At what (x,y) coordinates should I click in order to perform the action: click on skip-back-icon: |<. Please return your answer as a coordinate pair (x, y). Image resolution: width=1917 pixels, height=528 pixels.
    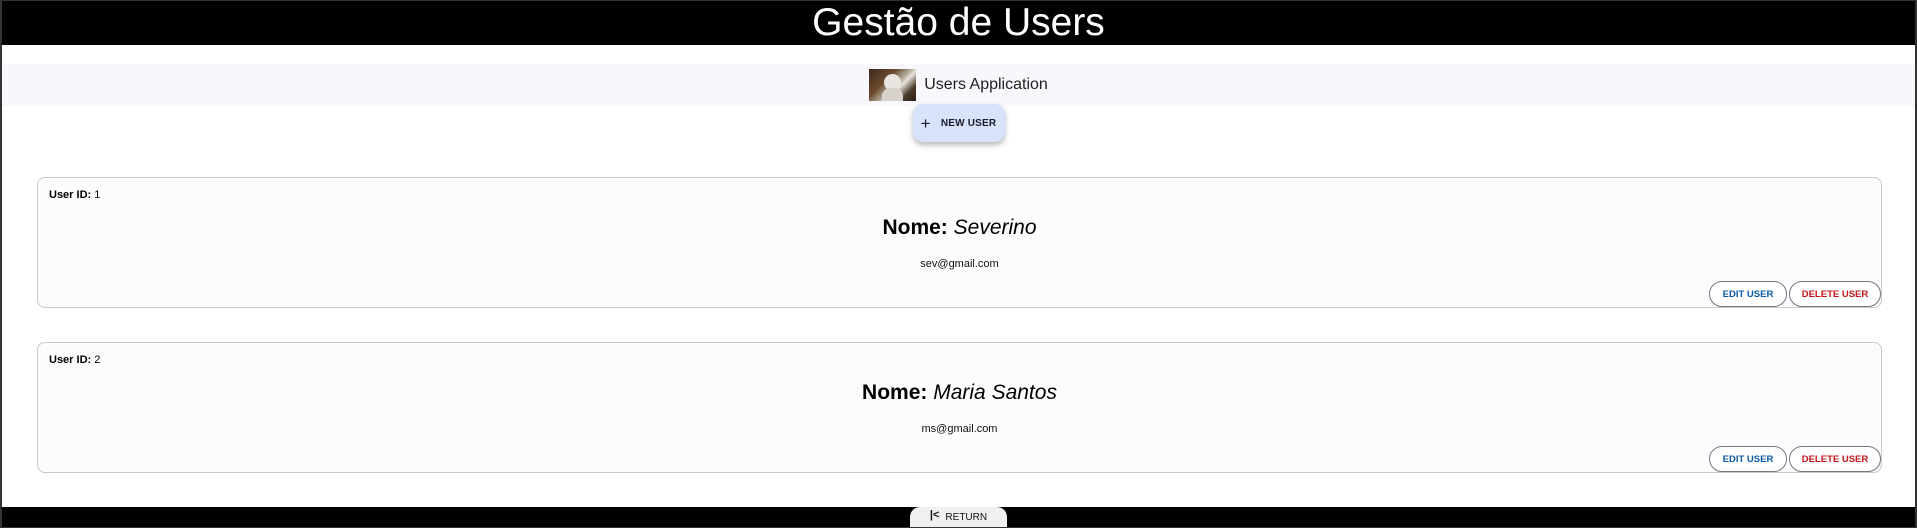
    Looking at the image, I should click on (934, 515).